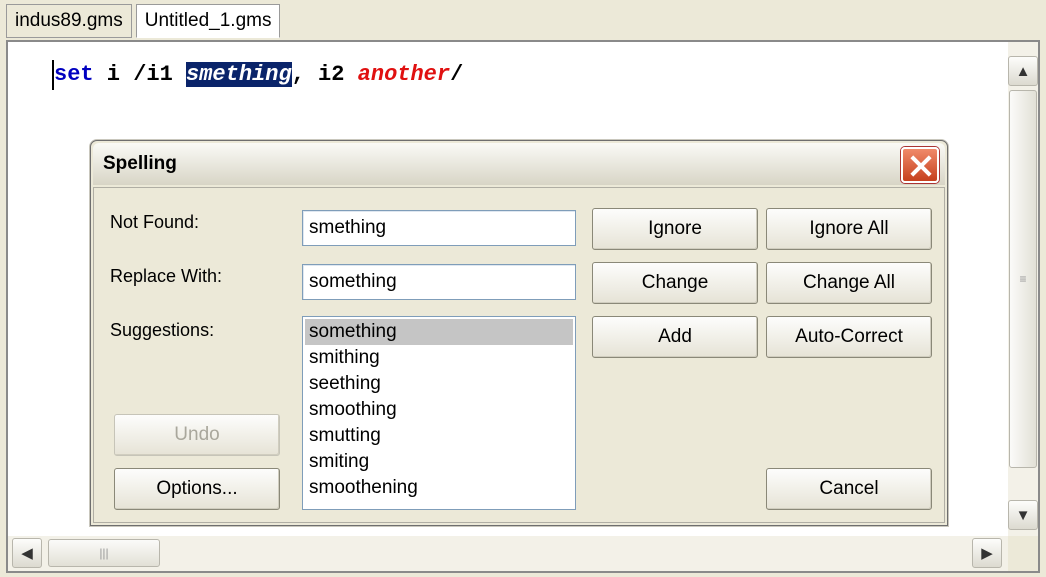 The image size is (1046, 577). Describe the element at coordinates (439, 282) in the screenshot. I see `replace-with-input: something` at that location.